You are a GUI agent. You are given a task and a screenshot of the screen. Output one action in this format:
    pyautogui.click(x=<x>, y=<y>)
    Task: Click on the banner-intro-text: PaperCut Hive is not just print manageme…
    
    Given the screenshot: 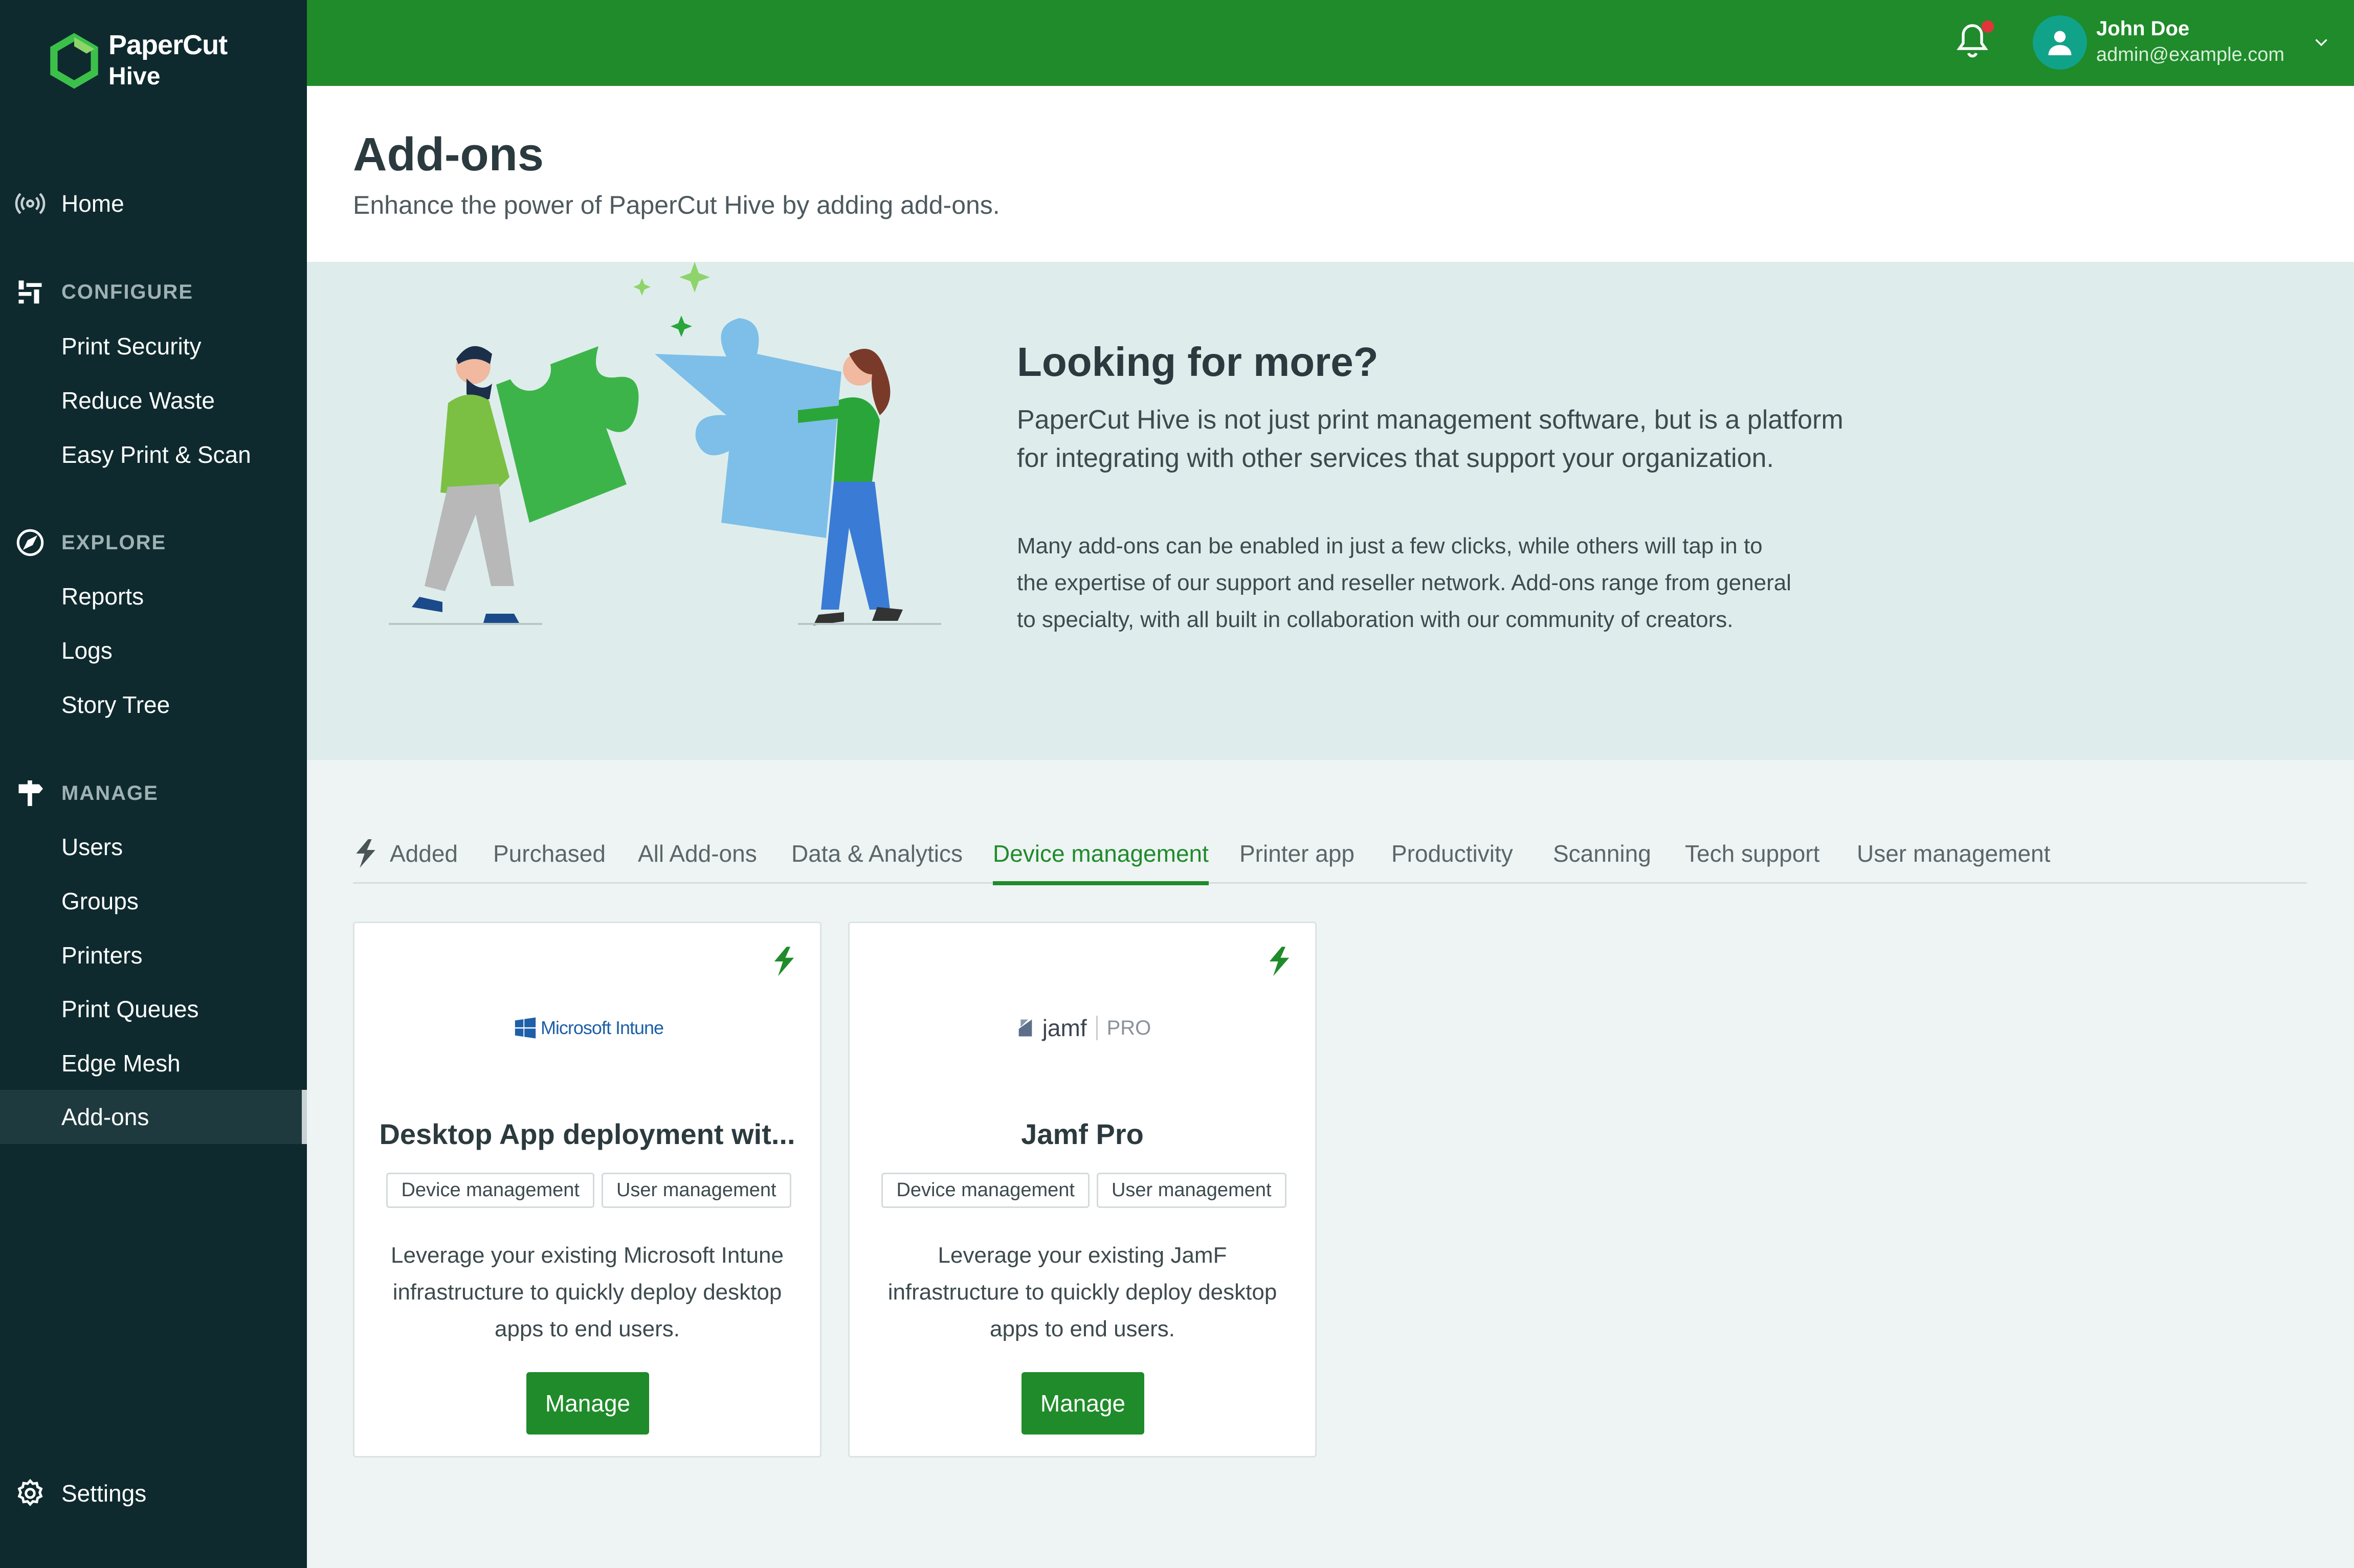 What is the action you would take?
    pyautogui.click(x=1430, y=439)
    